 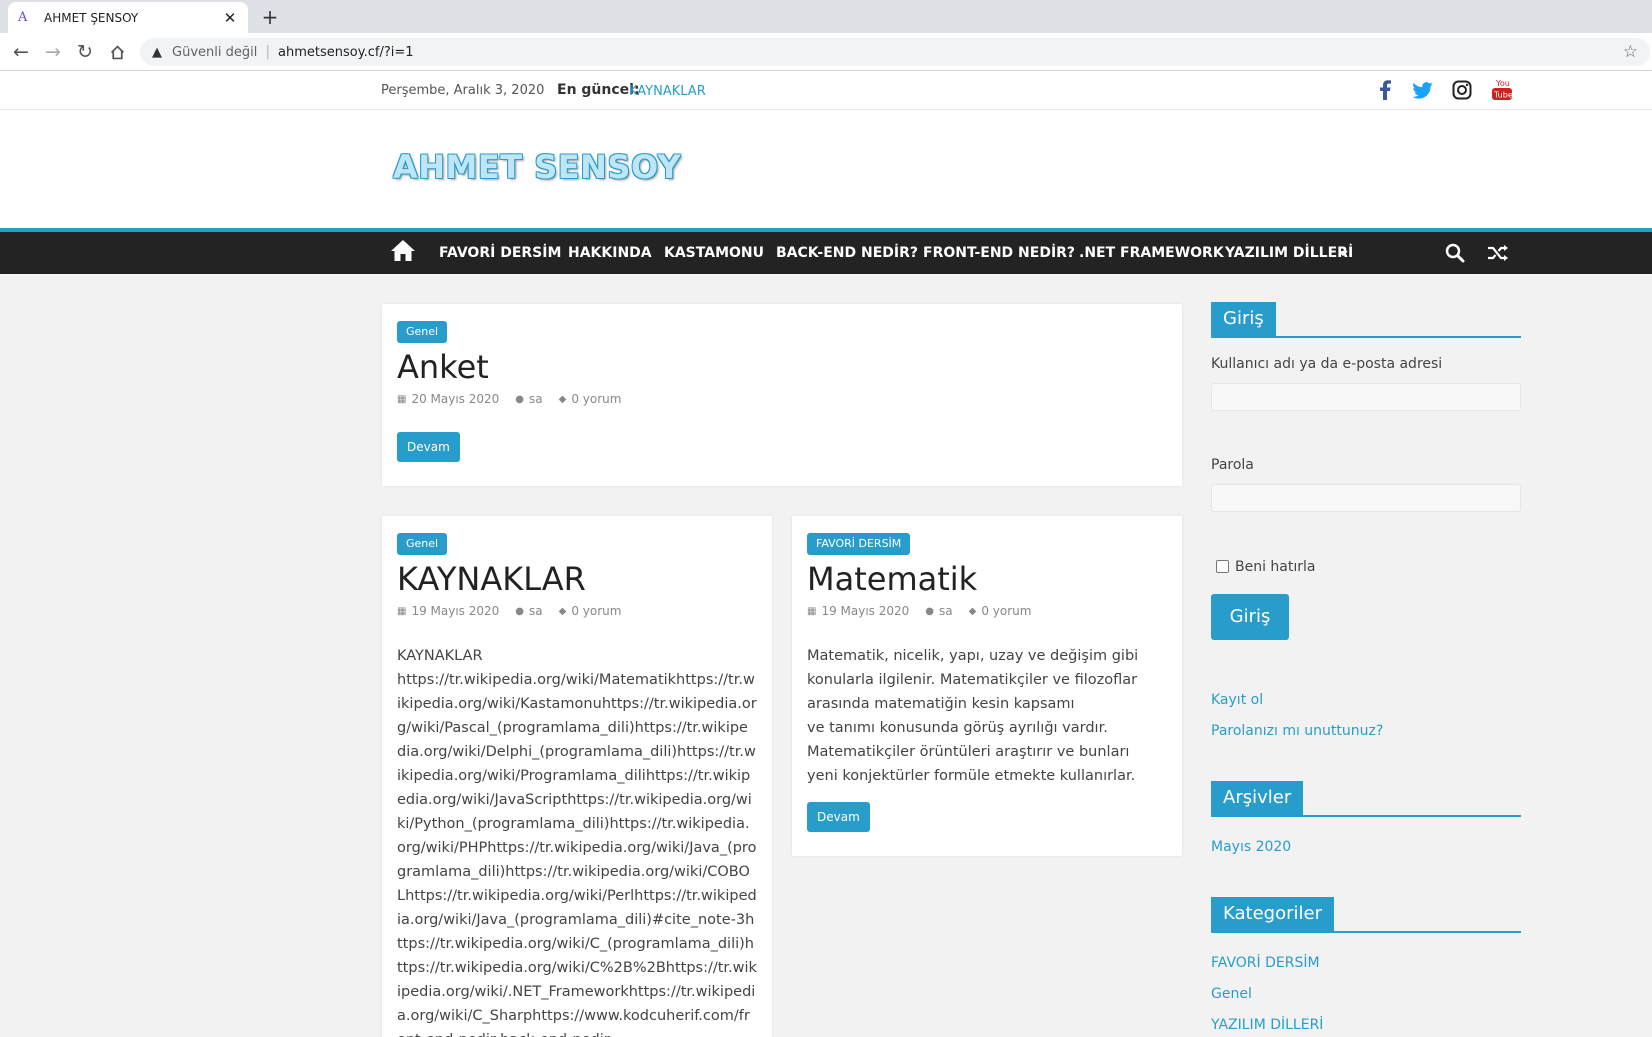 What do you see at coordinates (610, 253) in the screenshot?
I see `nav-item-hakkinda: HAKKINDA` at bounding box center [610, 253].